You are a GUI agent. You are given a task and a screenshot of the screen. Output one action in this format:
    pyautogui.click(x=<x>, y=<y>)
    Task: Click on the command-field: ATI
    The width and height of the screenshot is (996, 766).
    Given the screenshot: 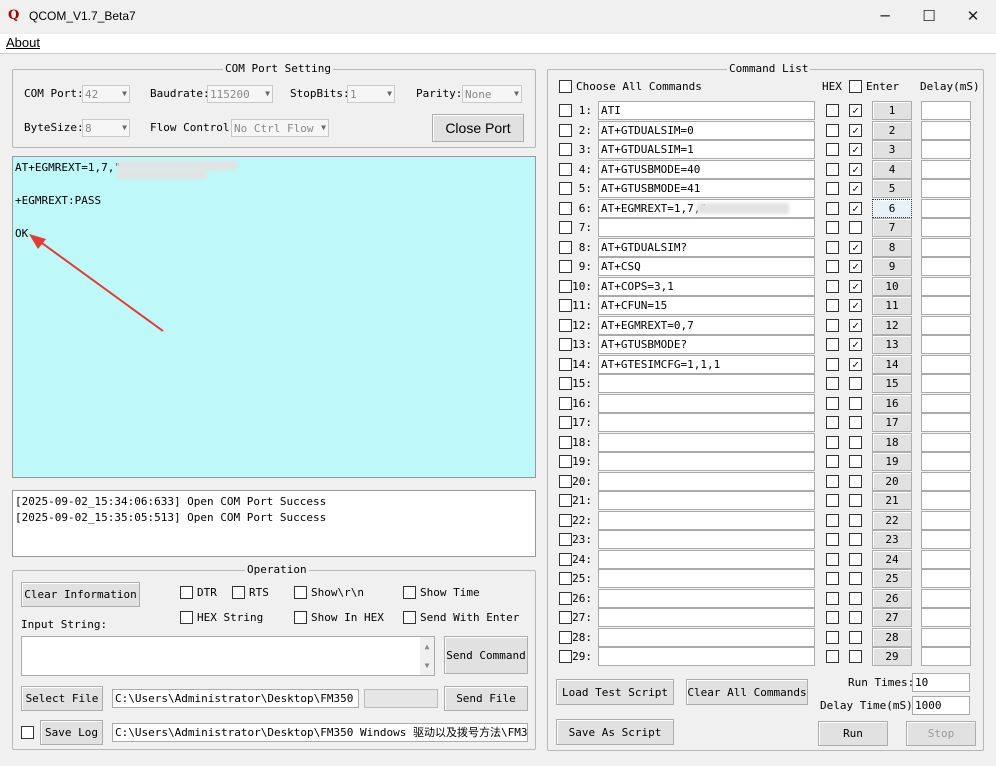 What is the action you would take?
    pyautogui.click(x=706, y=110)
    